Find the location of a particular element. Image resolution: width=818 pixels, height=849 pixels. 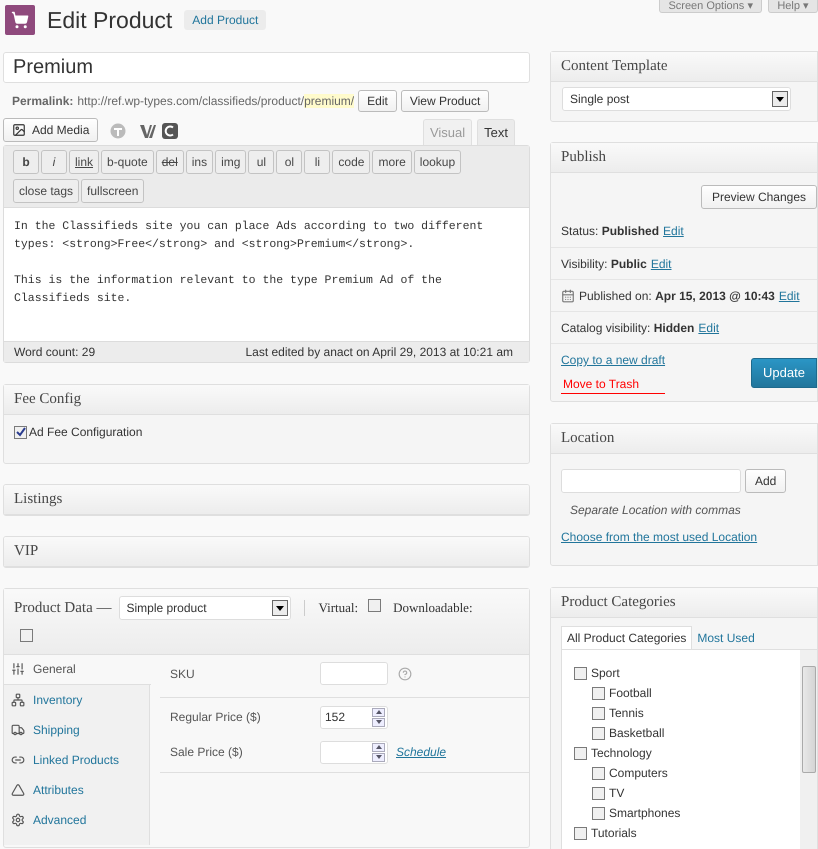

panel-title: Product Data — is located at coordinates (63, 608).